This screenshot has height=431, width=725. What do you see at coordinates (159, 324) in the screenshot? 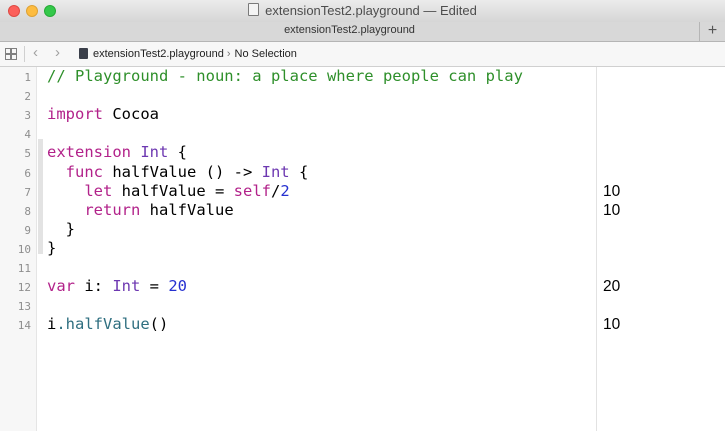
I see `code-token-plain: ()` at bounding box center [159, 324].